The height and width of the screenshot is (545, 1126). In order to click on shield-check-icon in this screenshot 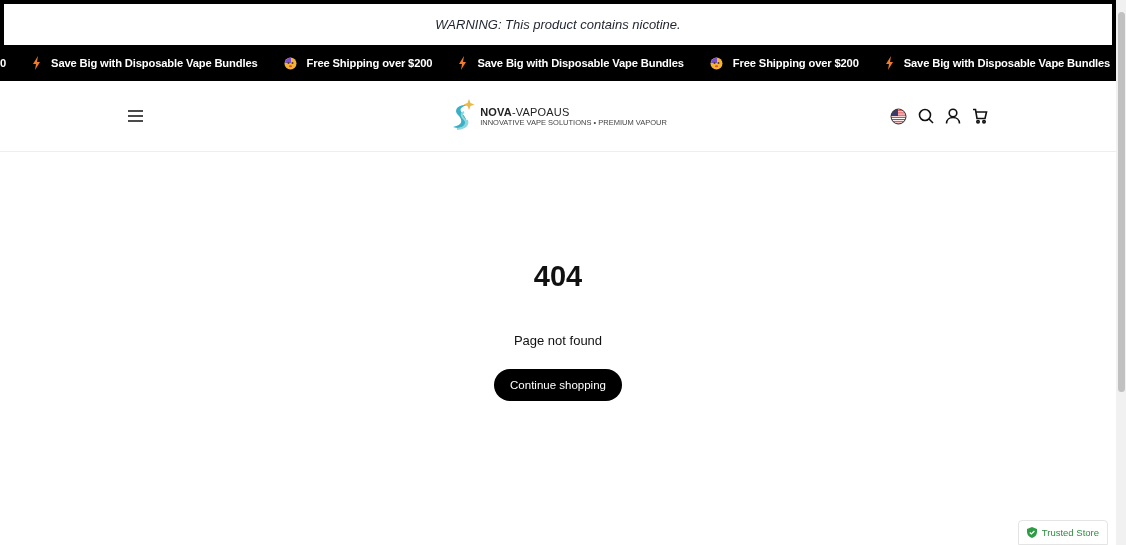, I will do `click(1031, 532)`.